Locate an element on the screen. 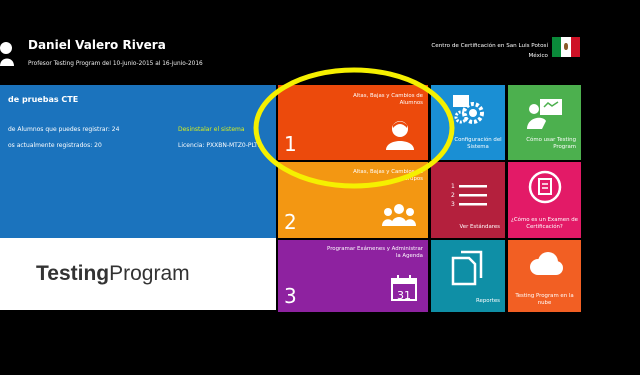  tile-number-3: 3 is located at coordinates (290, 296).